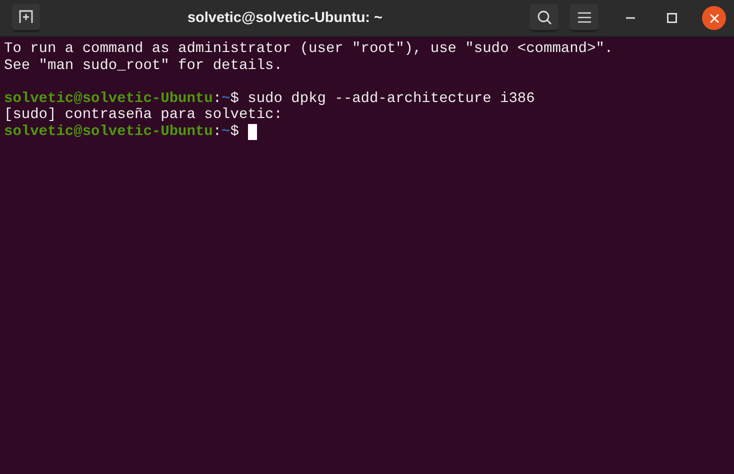 This screenshot has width=734, height=474. I want to click on close-icon, so click(714, 18).